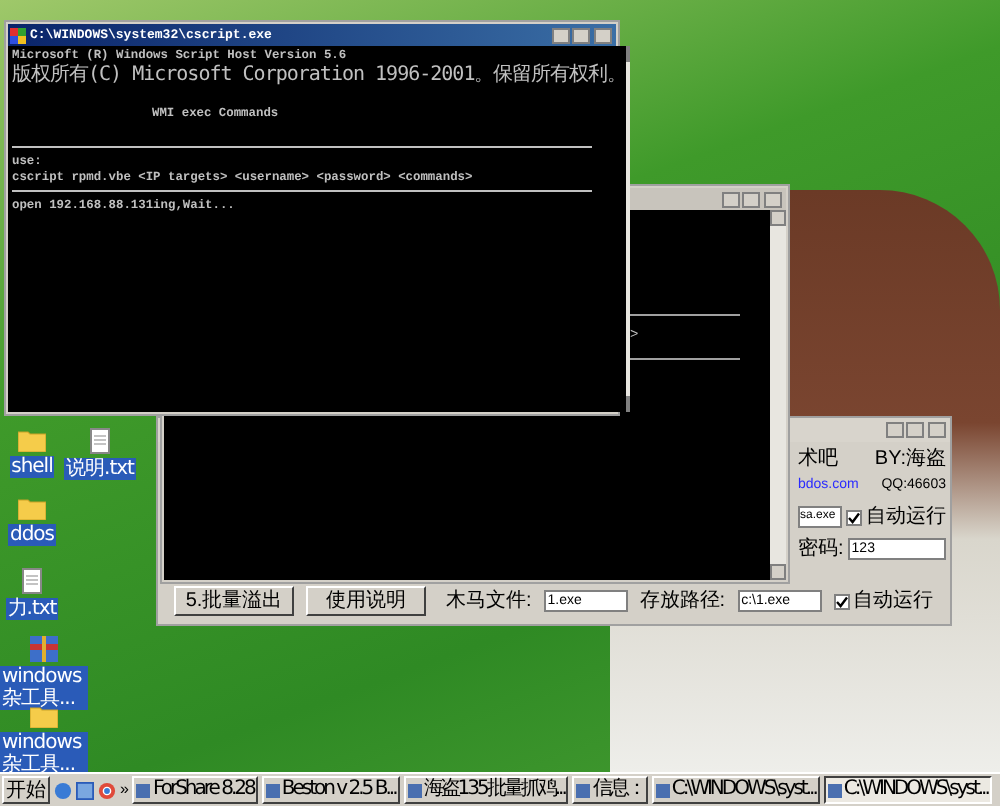 The width and height of the screenshot is (1000, 806). What do you see at coordinates (682, 601) in the screenshot?
I see `field-label: 存放路径:` at bounding box center [682, 601].